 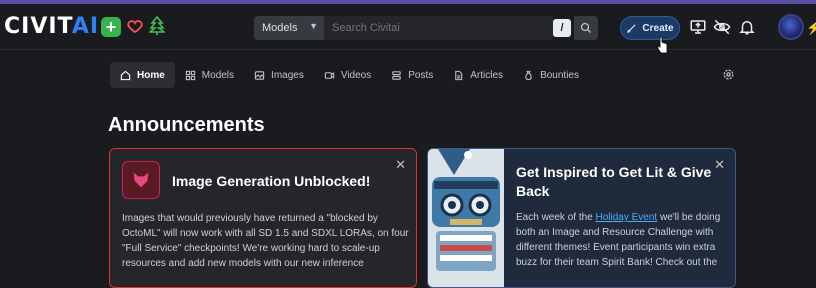 I want to click on layout-grid-icon, so click(x=190, y=75).